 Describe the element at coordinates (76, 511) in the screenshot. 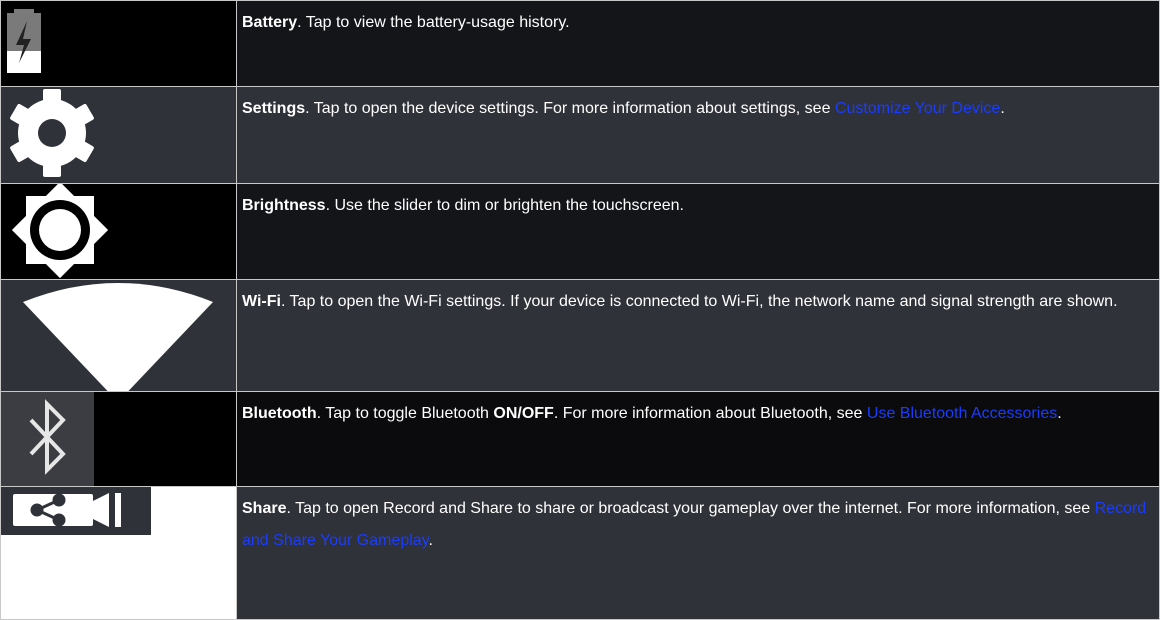

I see `share-icon` at that location.